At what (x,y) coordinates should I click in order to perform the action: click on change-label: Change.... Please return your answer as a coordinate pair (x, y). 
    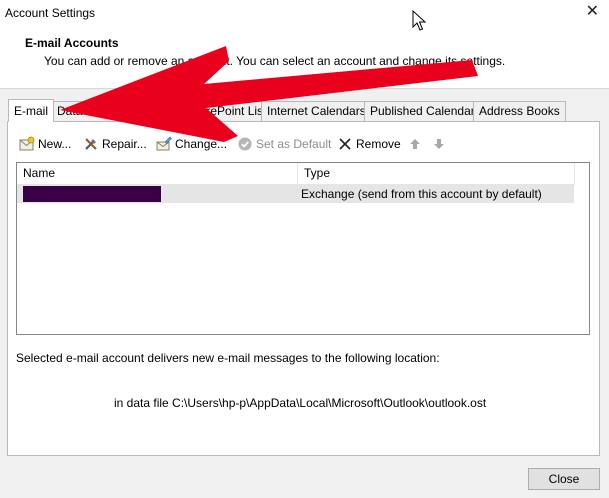
    Looking at the image, I should click on (201, 144).